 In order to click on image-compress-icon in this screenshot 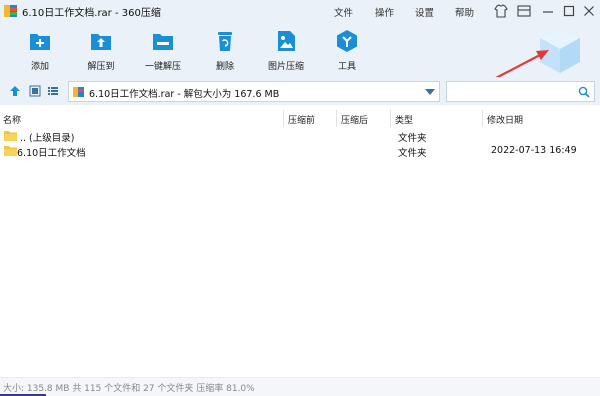, I will do `click(286, 41)`.